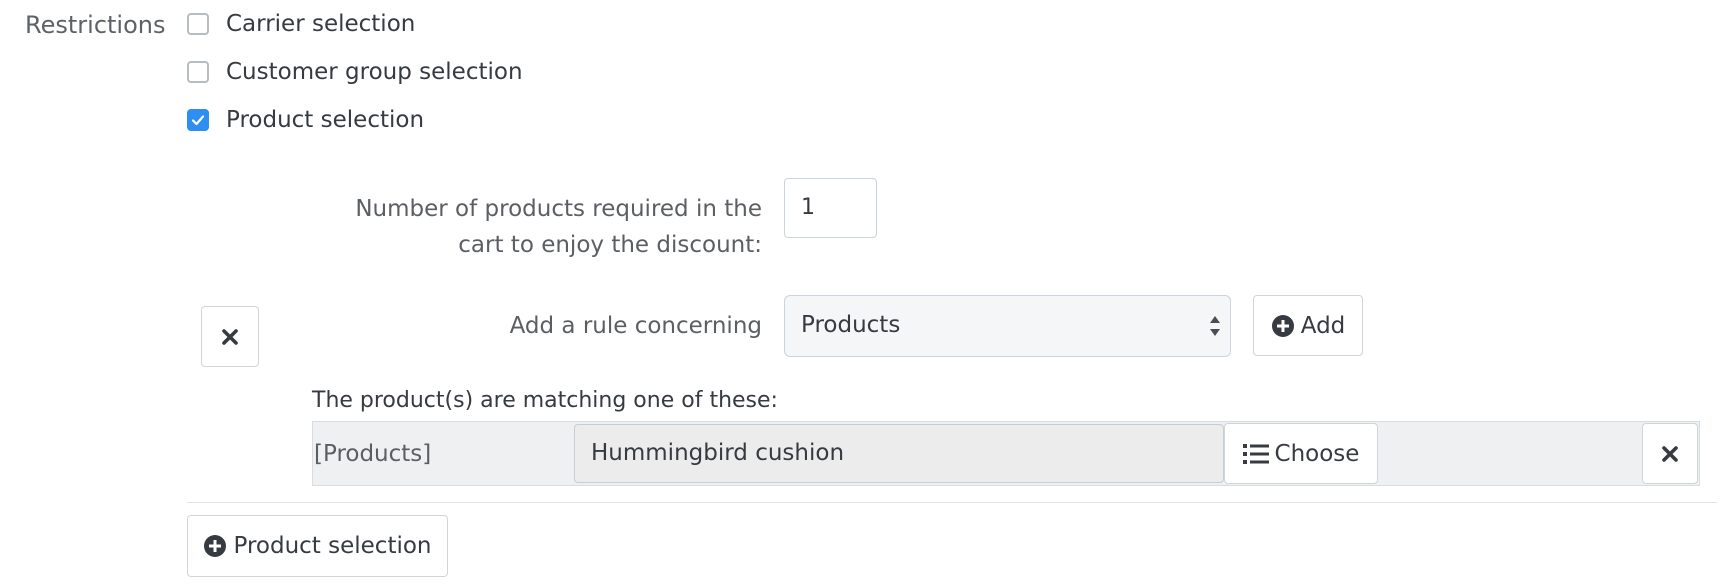 Image resolution: width=1734 pixels, height=586 pixels. I want to click on carrier-selection-checkbox, so click(198, 24).